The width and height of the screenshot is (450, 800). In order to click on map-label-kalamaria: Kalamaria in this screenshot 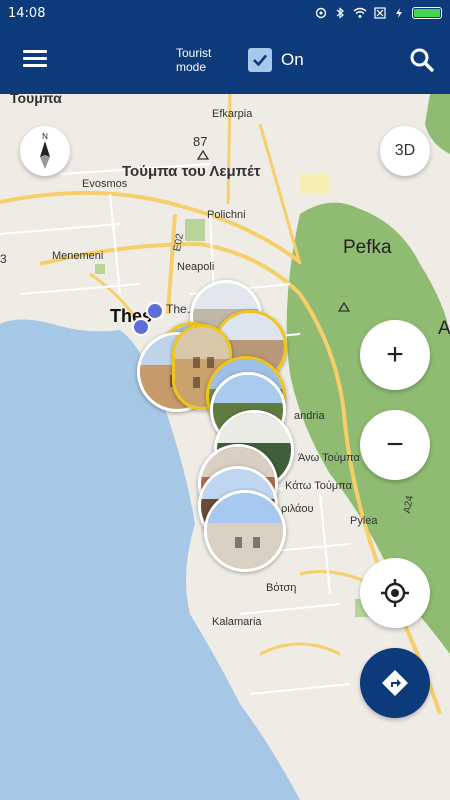, I will do `click(237, 622)`.